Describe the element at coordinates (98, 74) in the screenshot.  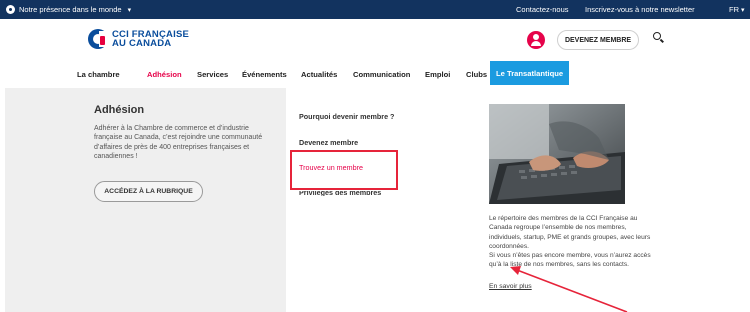
I see `nav-item-chambre: La chambre` at that location.